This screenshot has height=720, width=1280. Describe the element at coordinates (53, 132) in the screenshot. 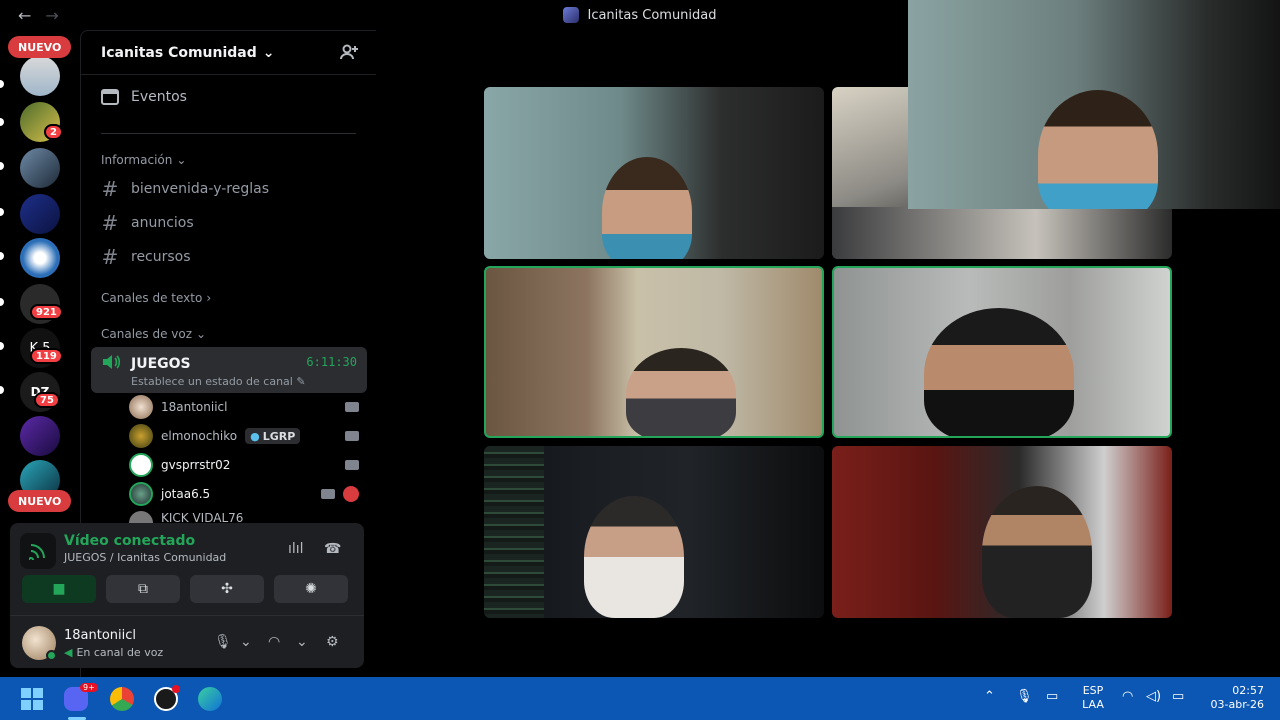

I see `mention-count: 2` at that location.